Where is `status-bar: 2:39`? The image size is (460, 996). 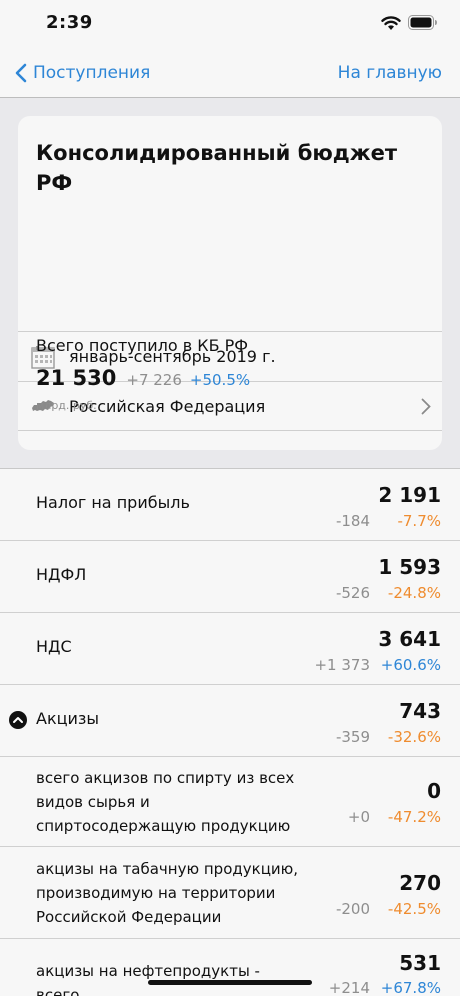 status-bar: 2:39 is located at coordinates (230, 25).